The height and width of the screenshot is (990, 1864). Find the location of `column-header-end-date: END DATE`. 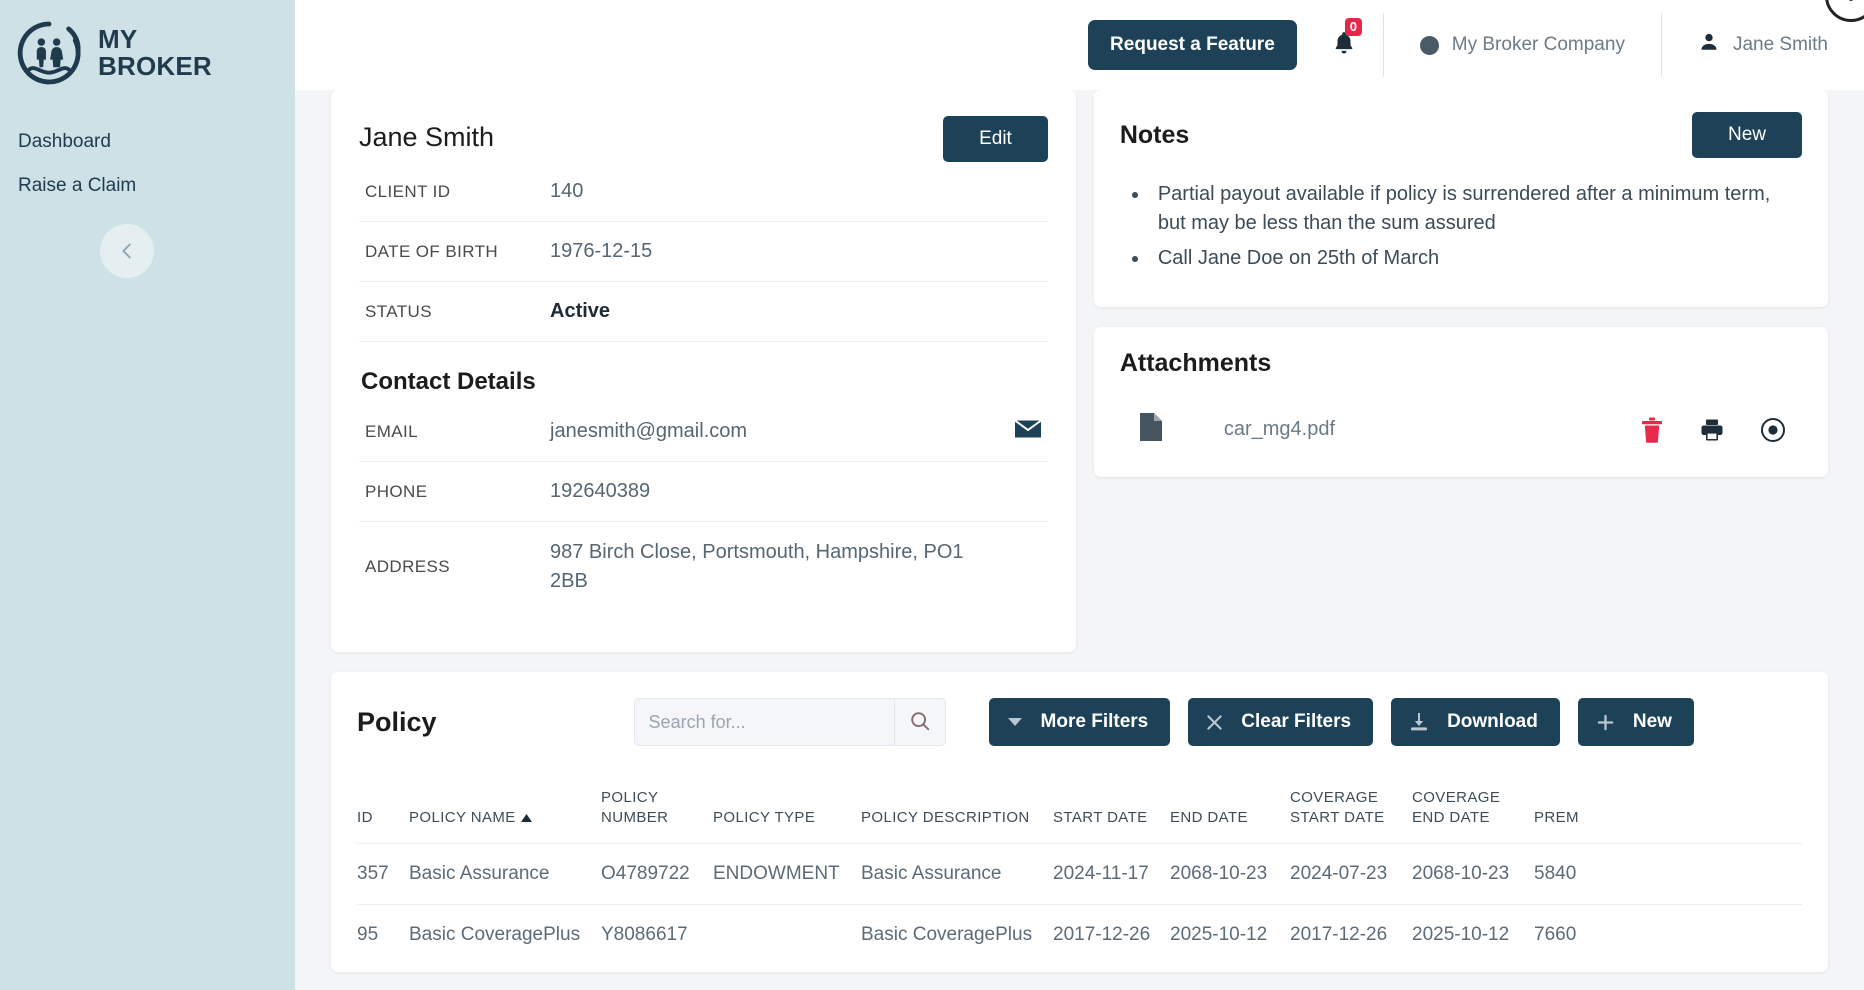

column-header-end-date: END DATE is located at coordinates (1230, 815).